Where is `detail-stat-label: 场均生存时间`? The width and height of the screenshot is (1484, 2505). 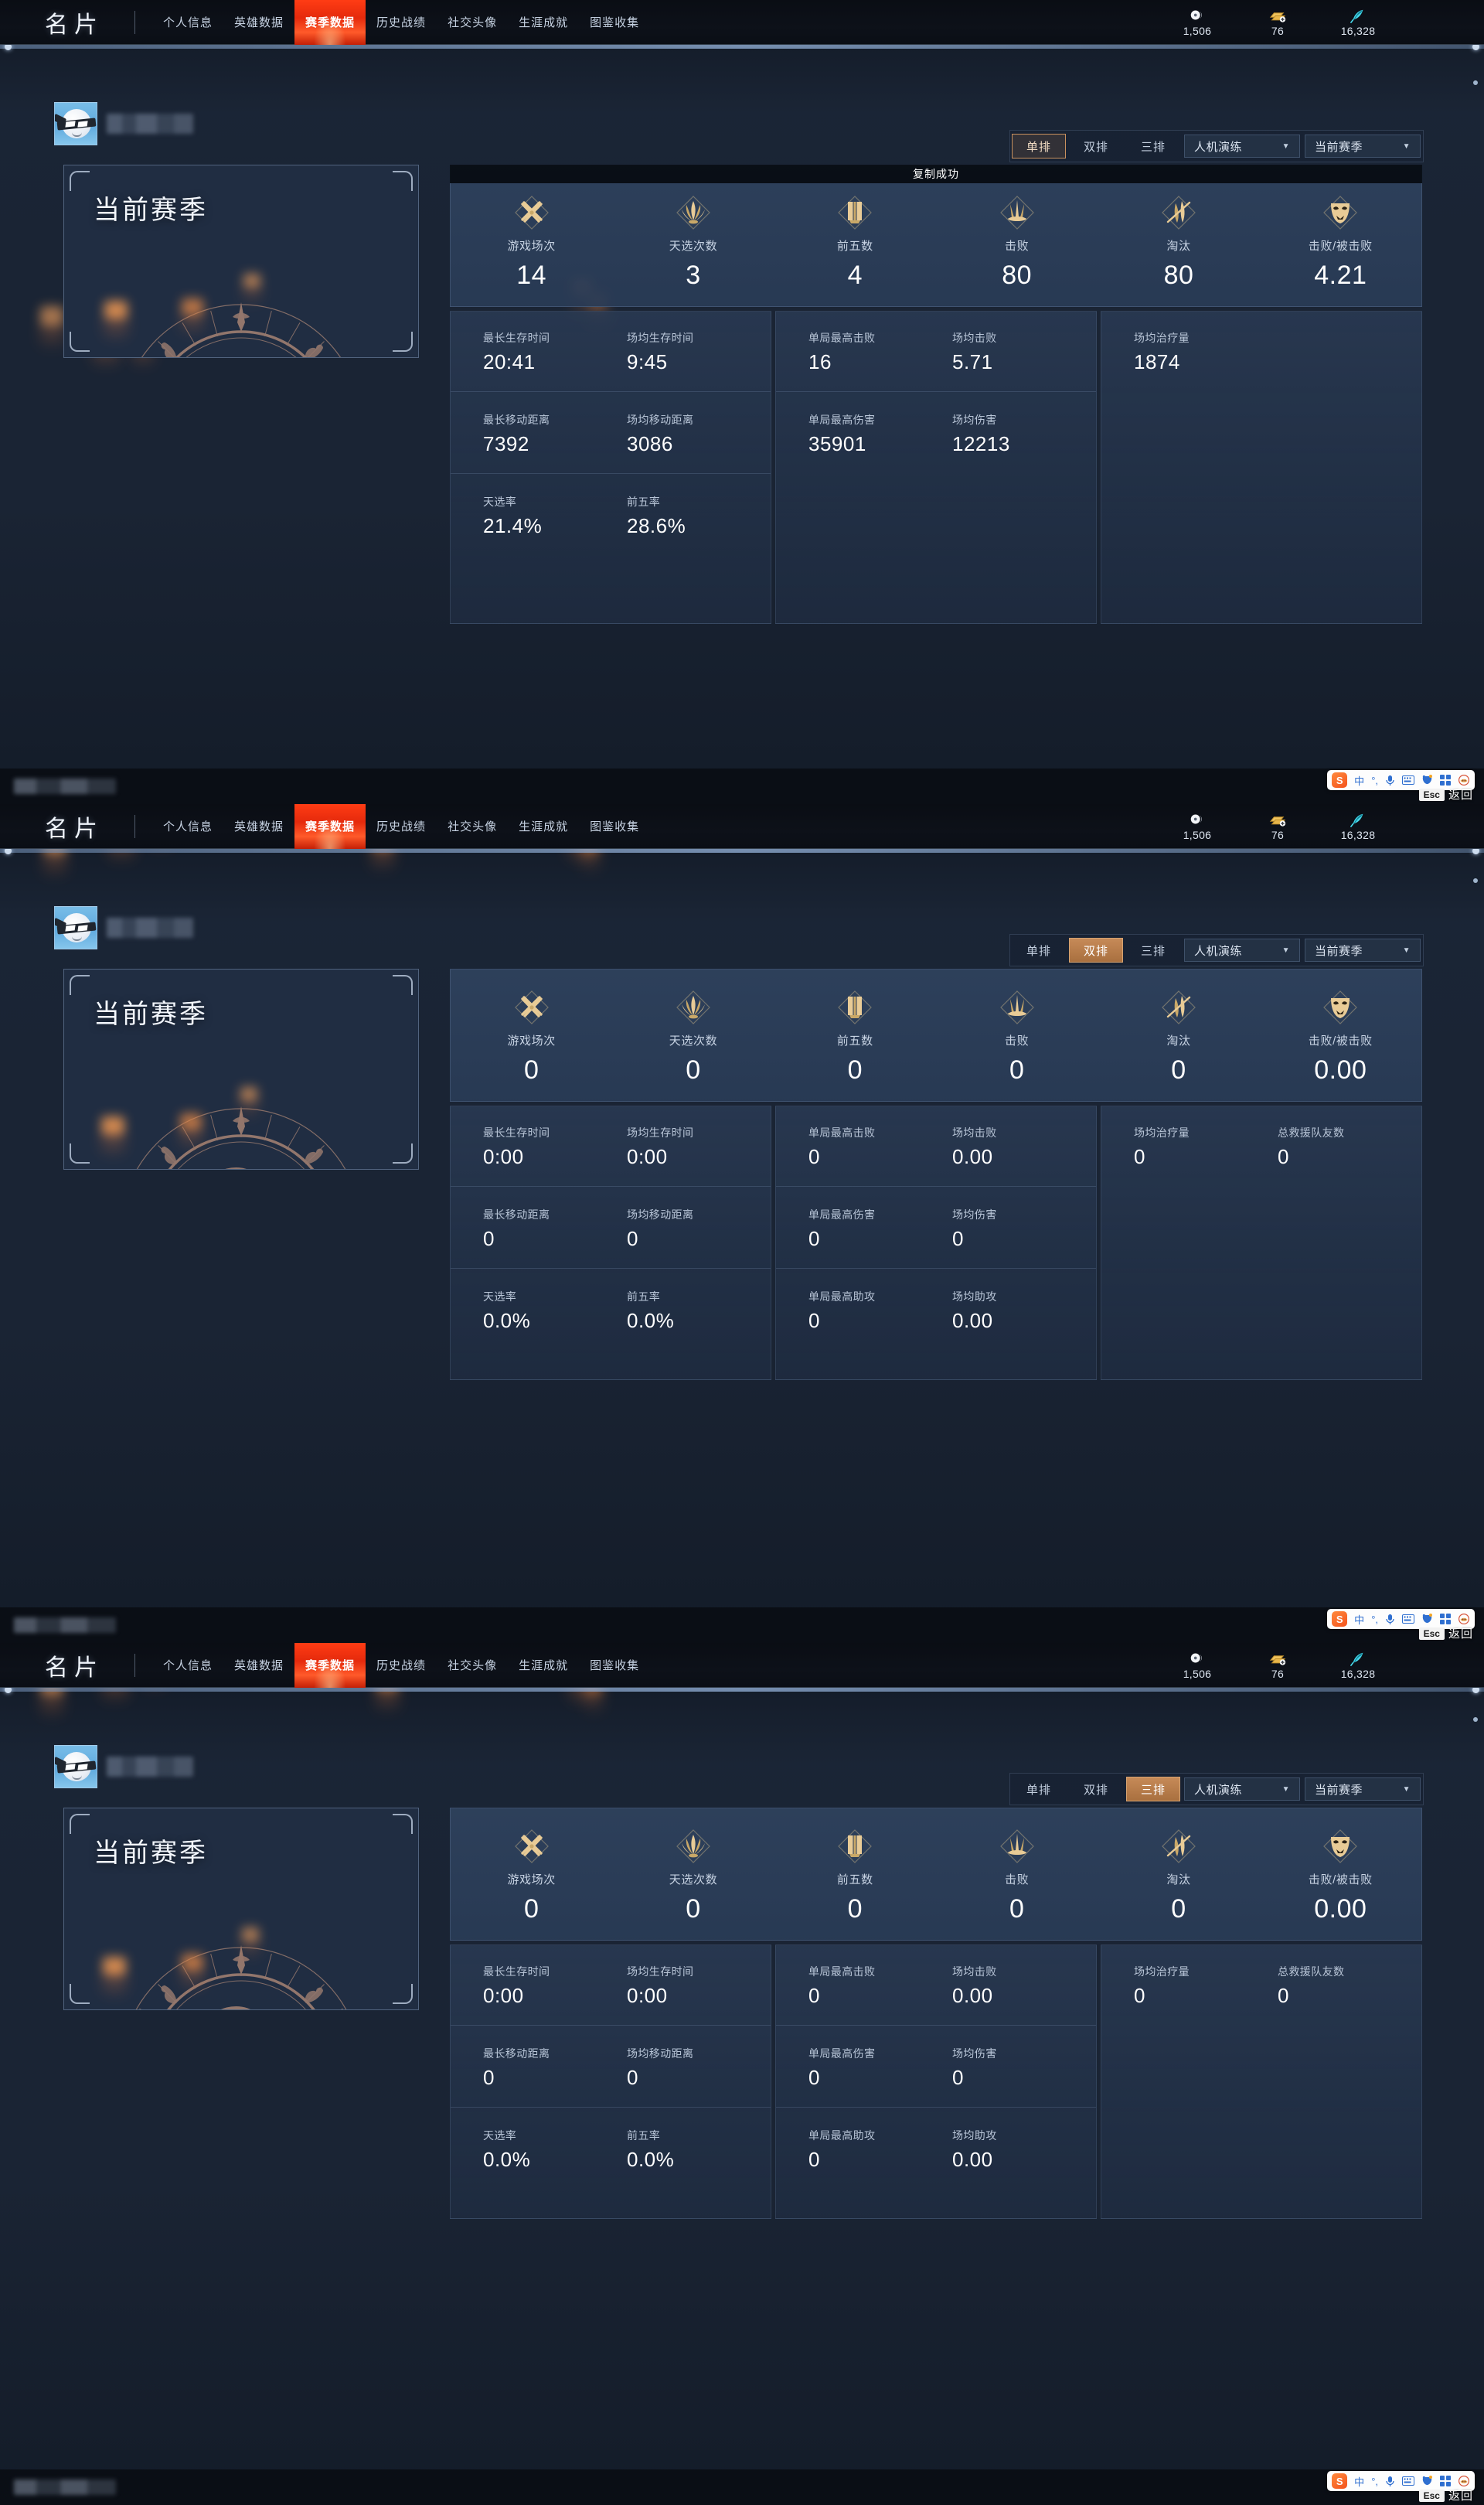
detail-stat-label: 场均生存时间 is located at coordinates (660, 1132).